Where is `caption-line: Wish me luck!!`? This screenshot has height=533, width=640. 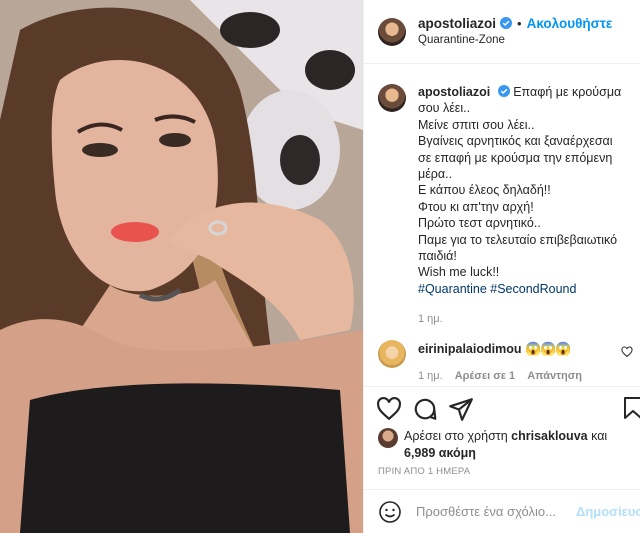
caption-line: Wish me luck!! is located at coordinates (459, 272).